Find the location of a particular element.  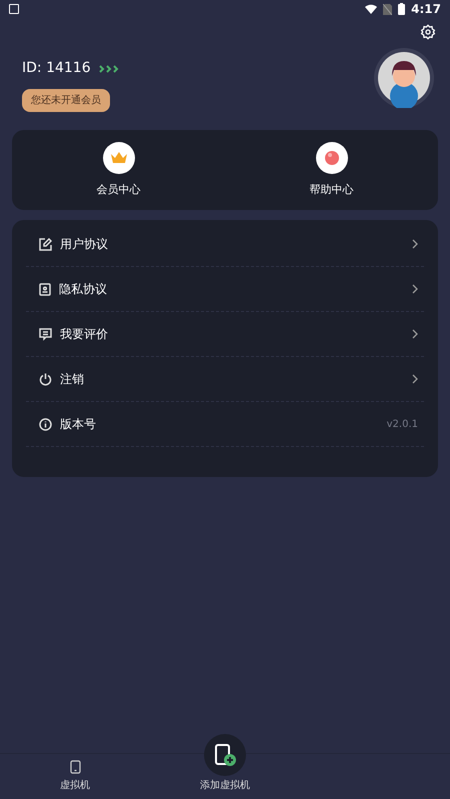

menu-item: 版本号 v2.0.1 is located at coordinates (225, 424).